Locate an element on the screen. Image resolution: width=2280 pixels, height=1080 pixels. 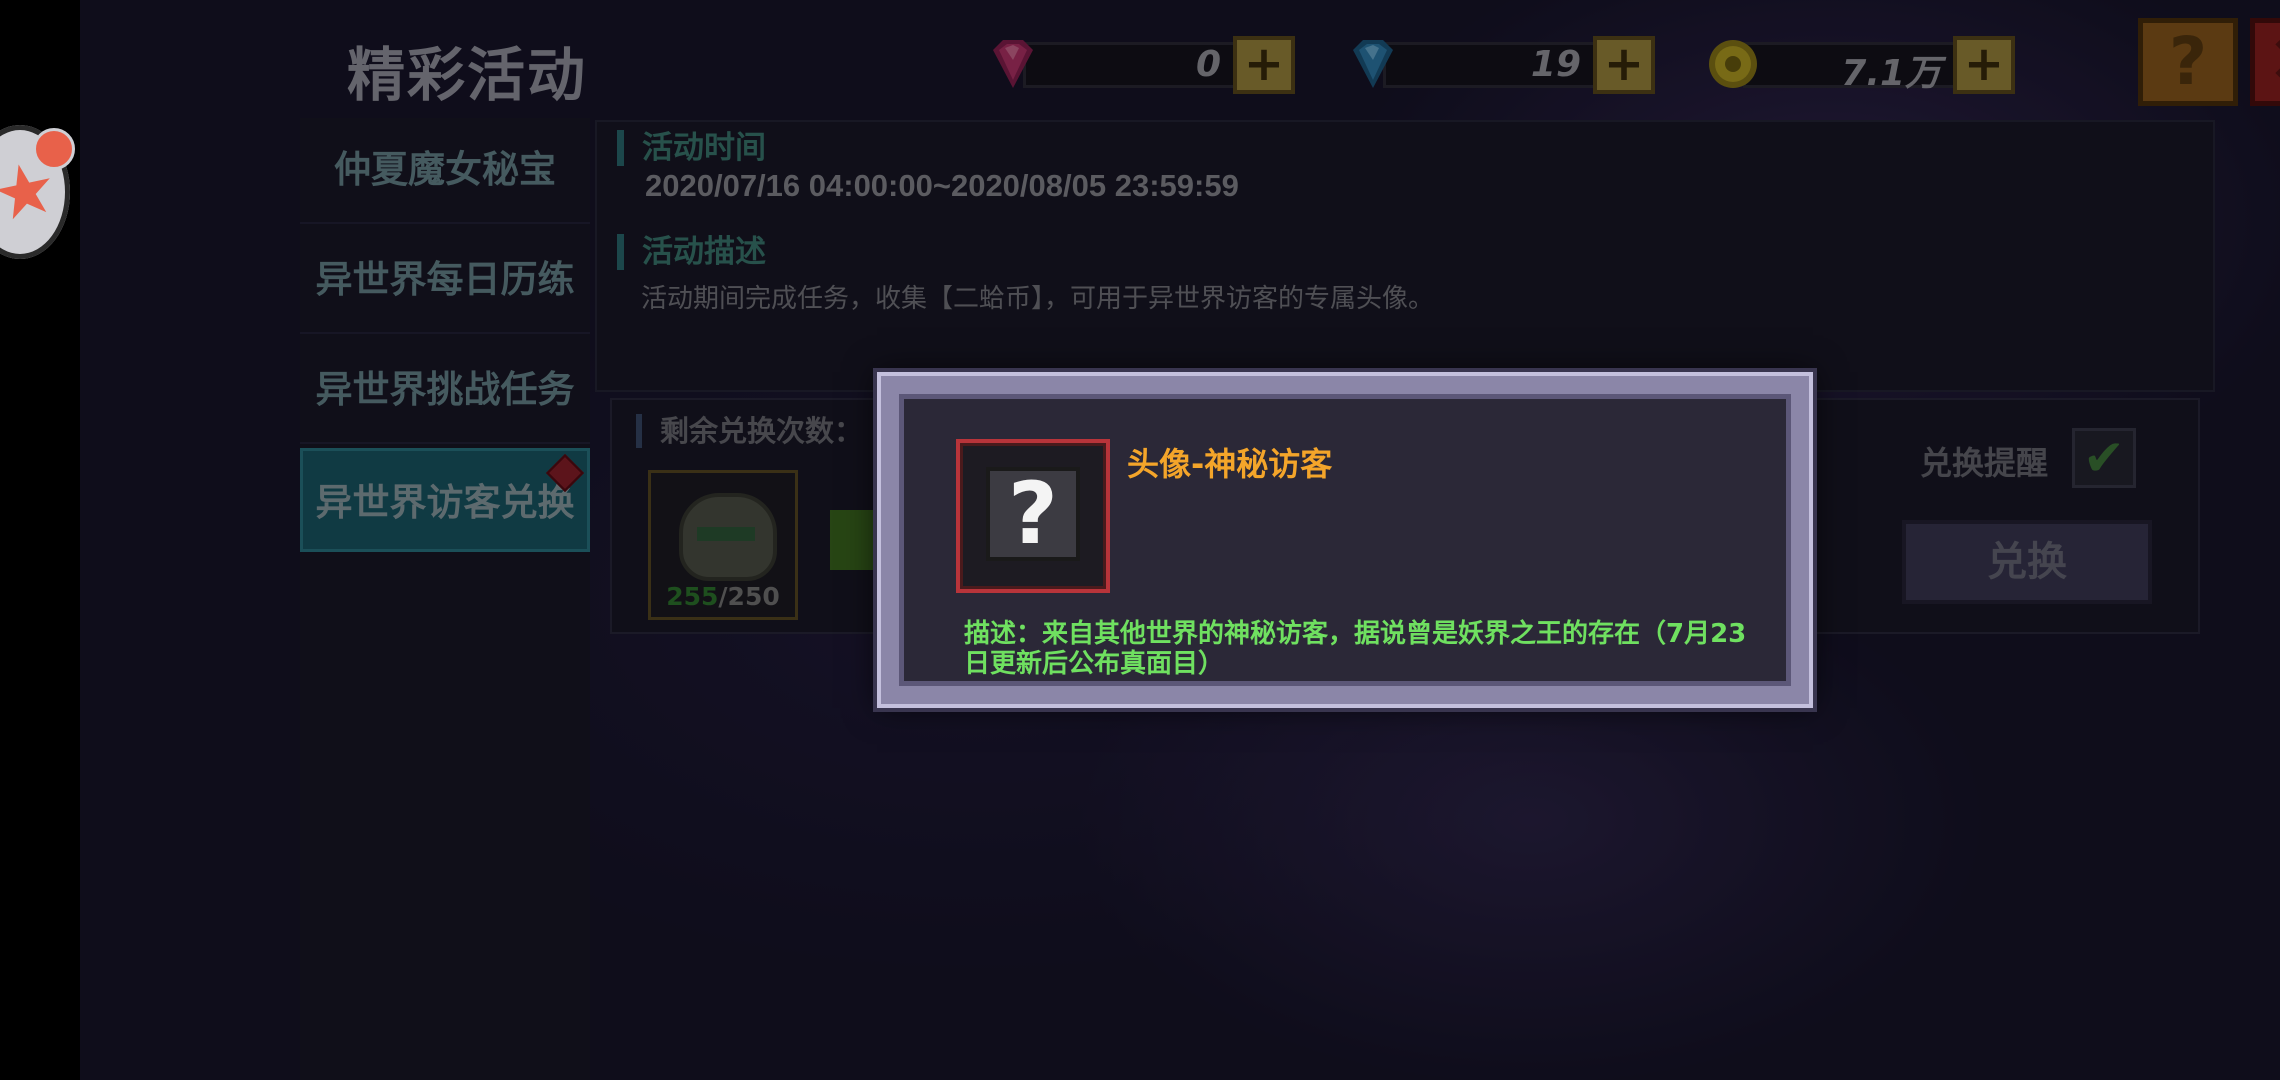
sidebar-item-midsummer-witch-treasure: 仲夏魔女秘宝 is located at coordinates (445, 171).